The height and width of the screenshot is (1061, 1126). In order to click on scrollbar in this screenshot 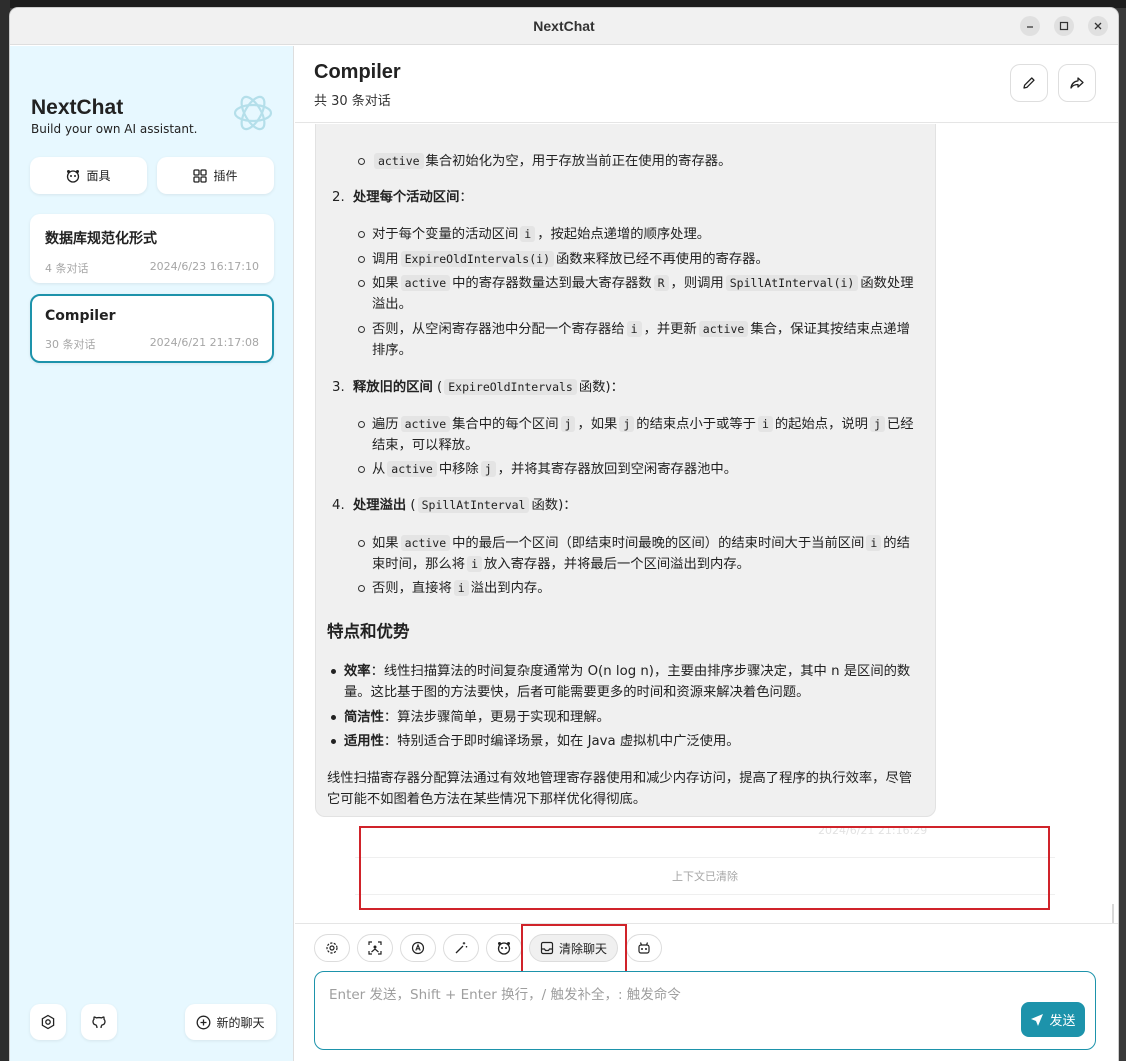, I will do `click(1113, 914)`.